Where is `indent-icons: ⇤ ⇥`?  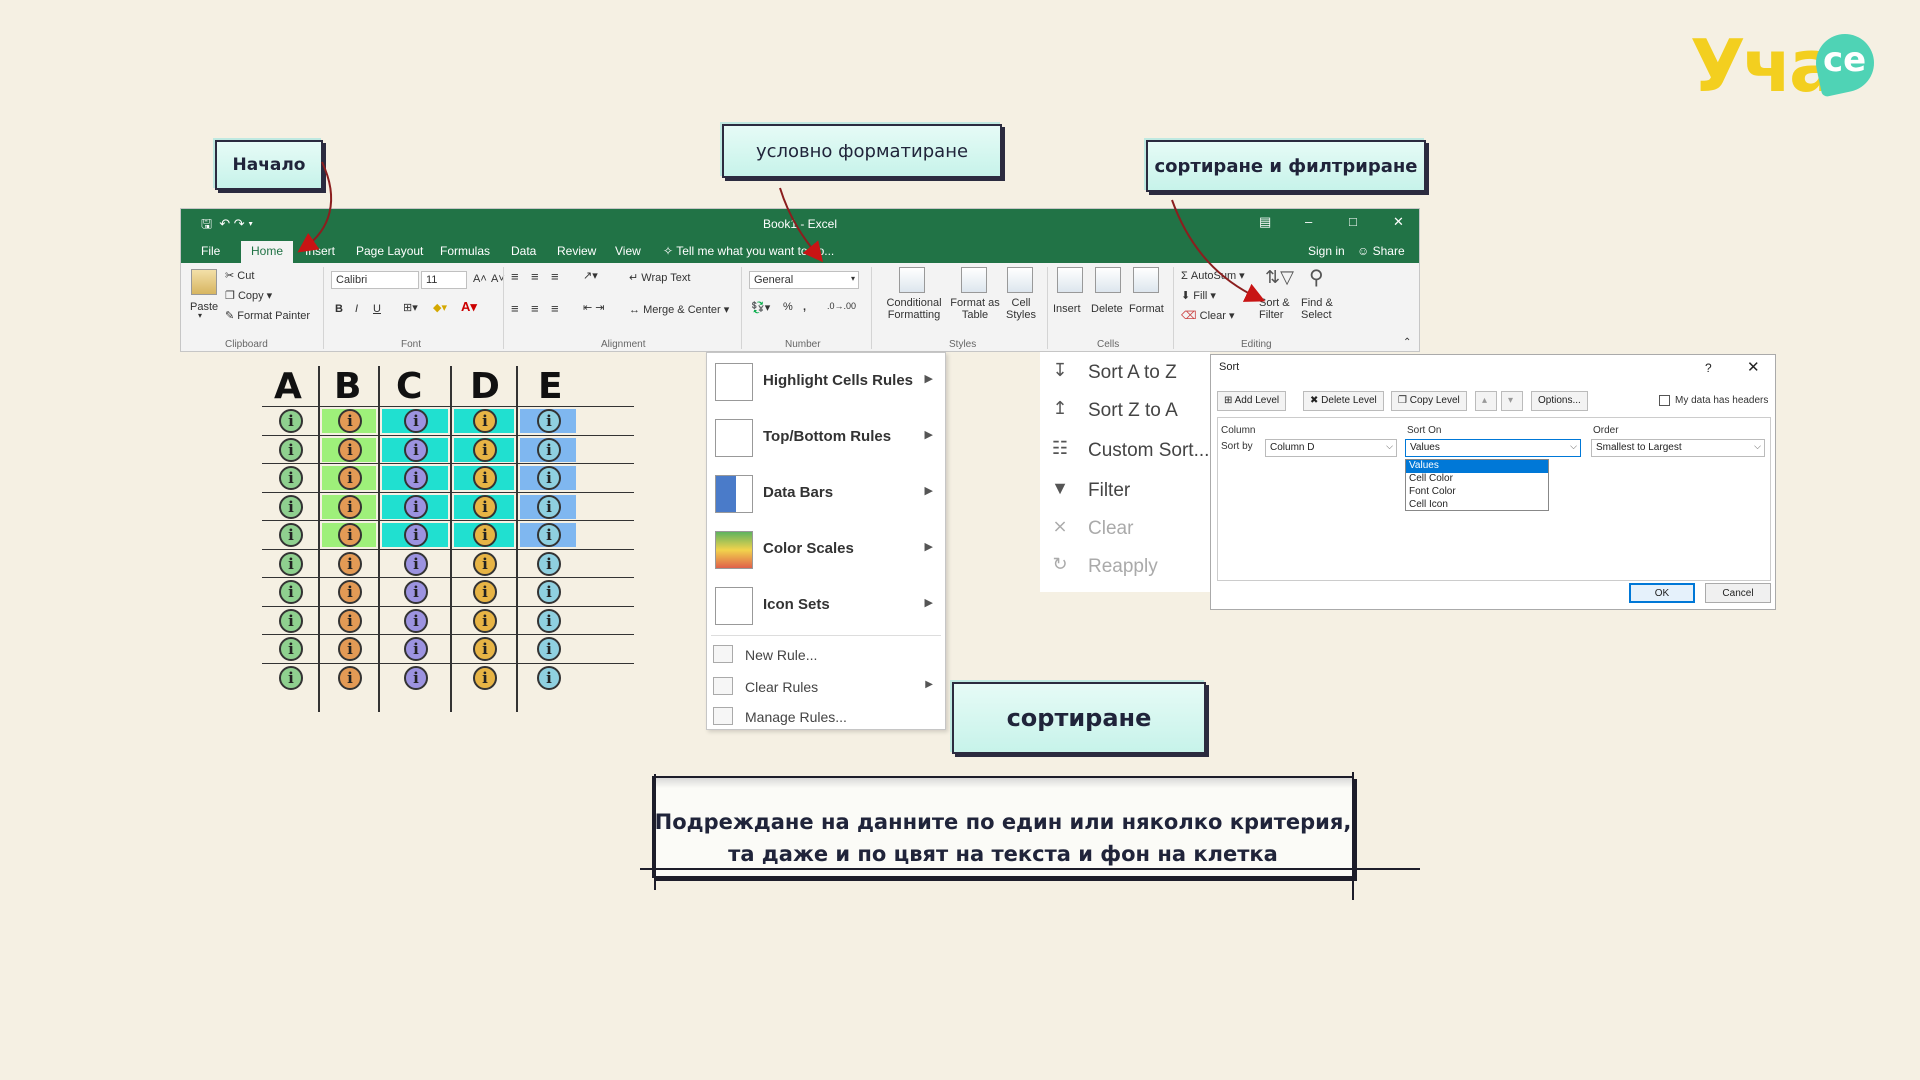
indent-icons: ⇤ ⇥ is located at coordinates (594, 307).